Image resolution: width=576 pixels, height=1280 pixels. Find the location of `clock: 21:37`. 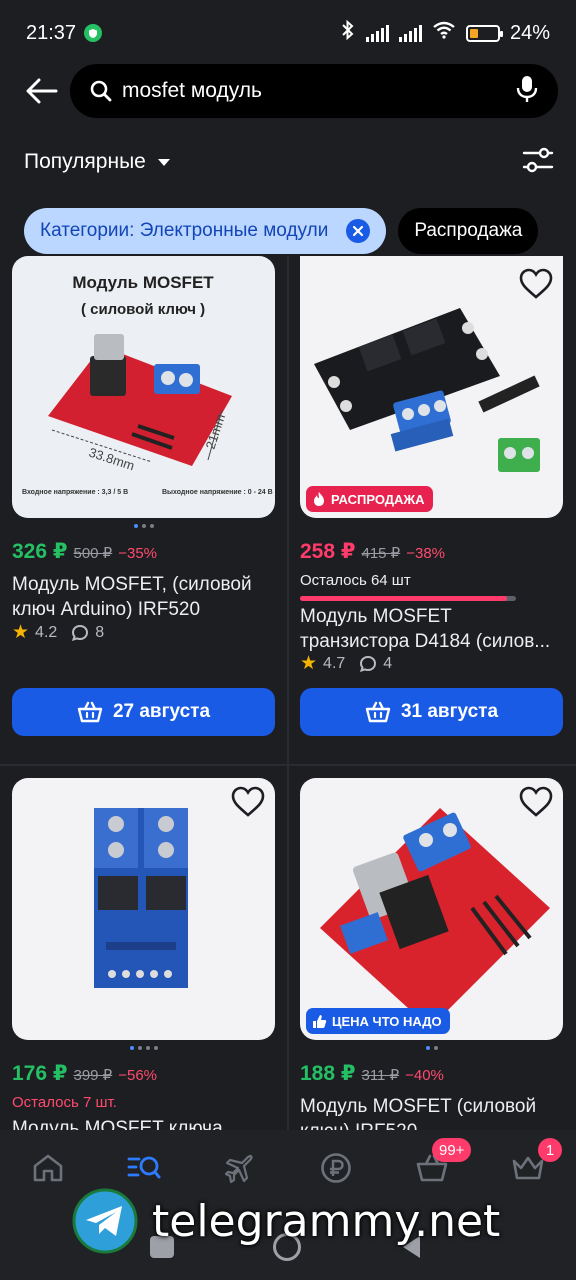

clock: 21:37 is located at coordinates (51, 32).